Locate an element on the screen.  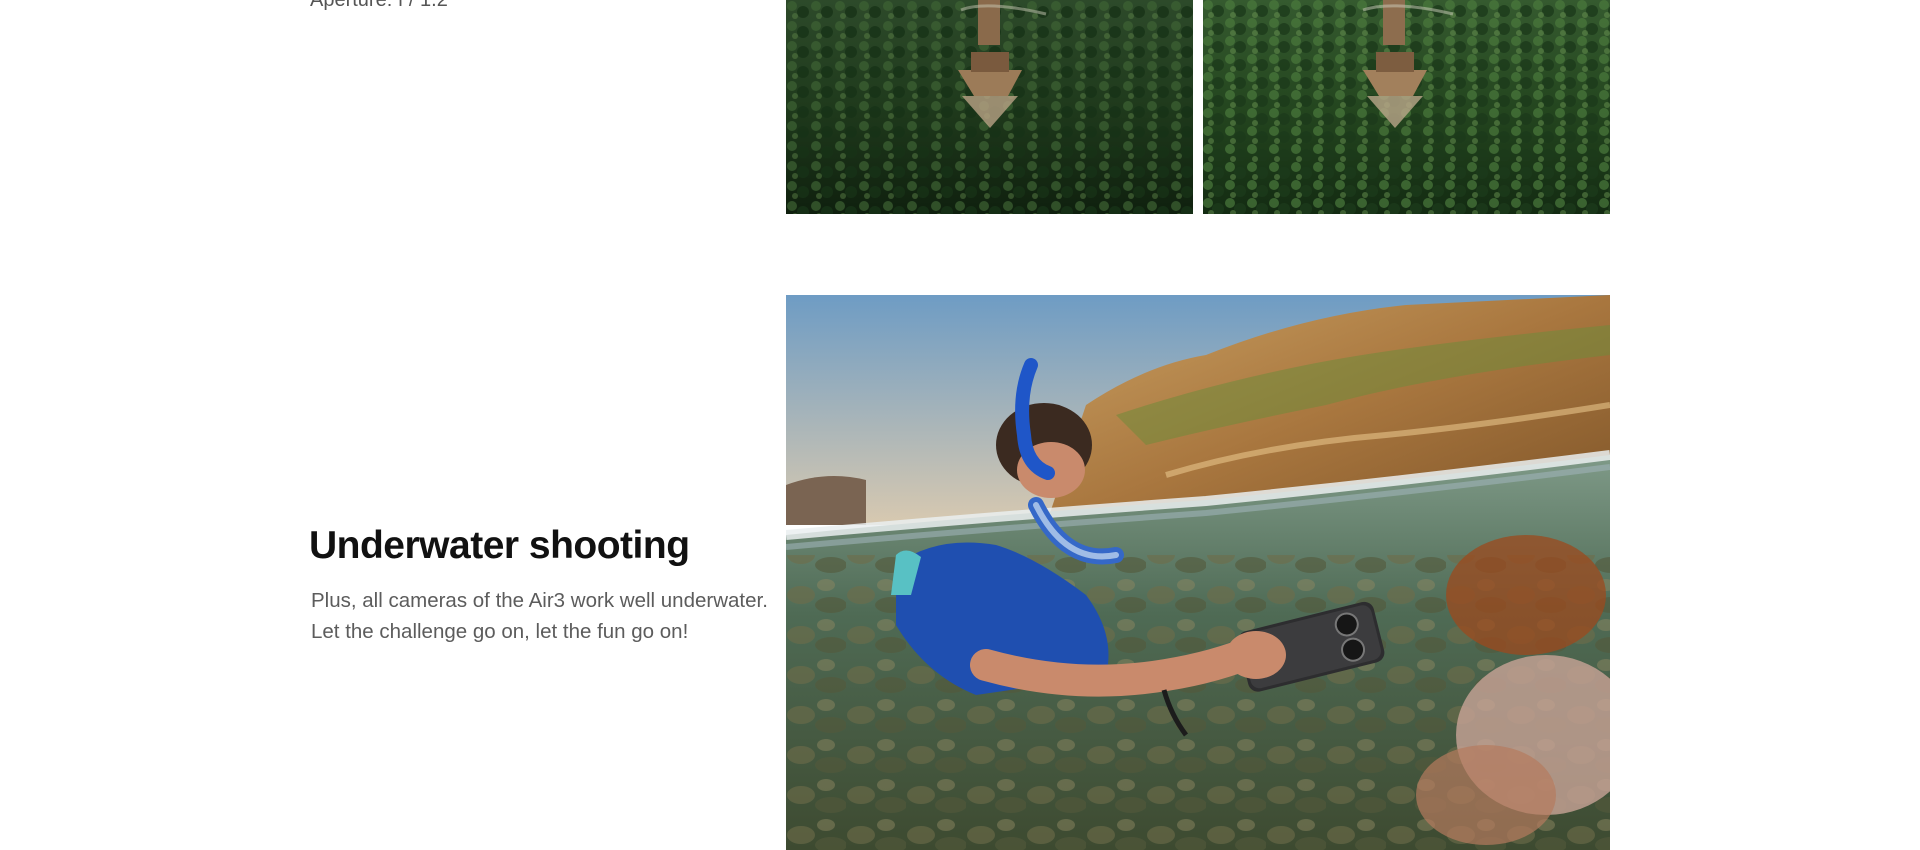
section-title: Underwater shooting is located at coordinates (499, 545).